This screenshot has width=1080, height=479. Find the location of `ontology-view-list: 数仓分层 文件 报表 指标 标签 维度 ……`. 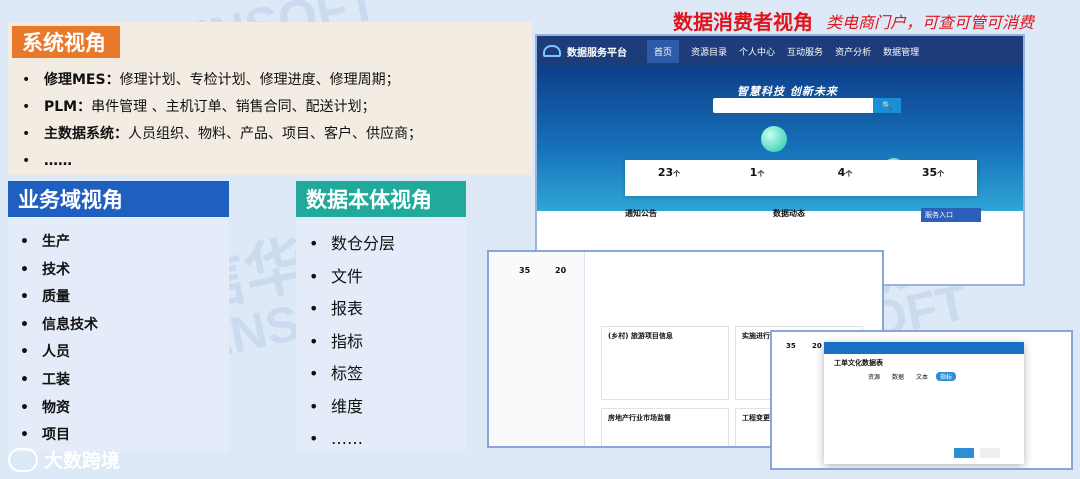

ontology-view-list: 数仓分层 文件 报表 指标 标签 维度 …… is located at coordinates (349, 342).